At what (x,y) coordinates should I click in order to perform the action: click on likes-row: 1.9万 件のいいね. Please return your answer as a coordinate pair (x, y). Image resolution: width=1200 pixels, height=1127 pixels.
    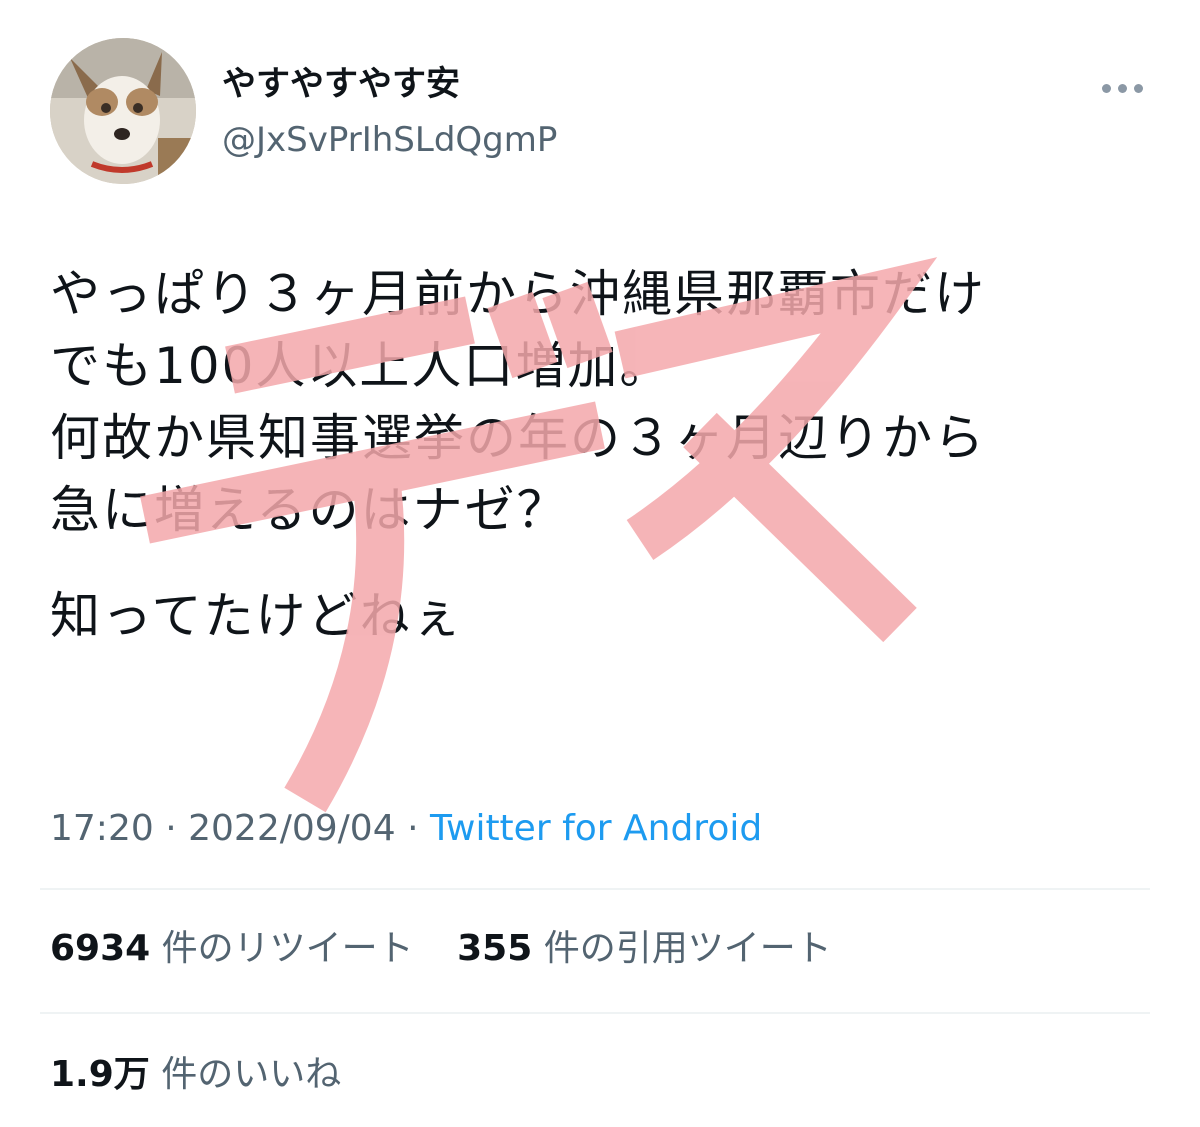
    Looking at the image, I should click on (195, 1075).